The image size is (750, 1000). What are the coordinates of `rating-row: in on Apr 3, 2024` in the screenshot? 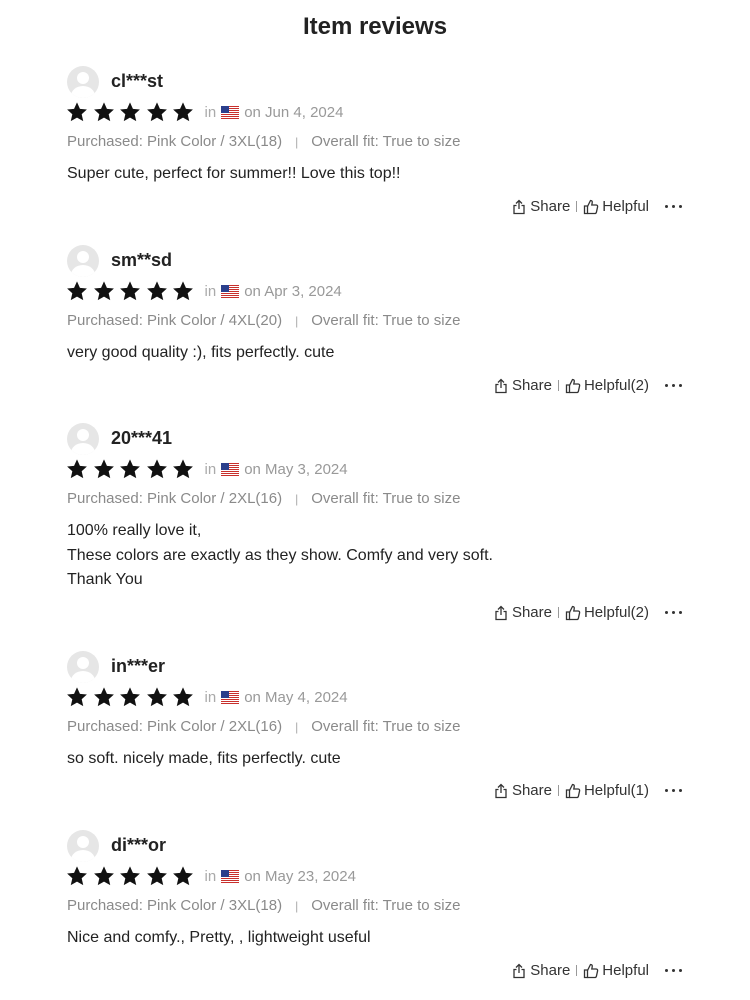 It's located at (204, 291).